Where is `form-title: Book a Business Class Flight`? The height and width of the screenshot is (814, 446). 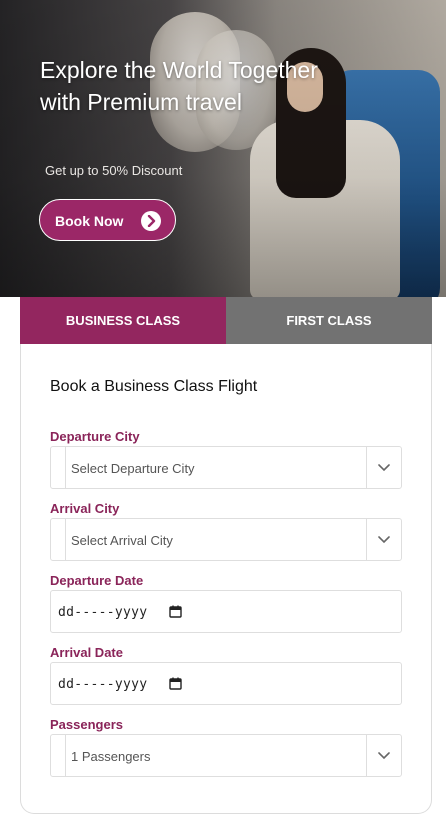
form-title: Book a Business Class Flight is located at coordinates (154, 386).